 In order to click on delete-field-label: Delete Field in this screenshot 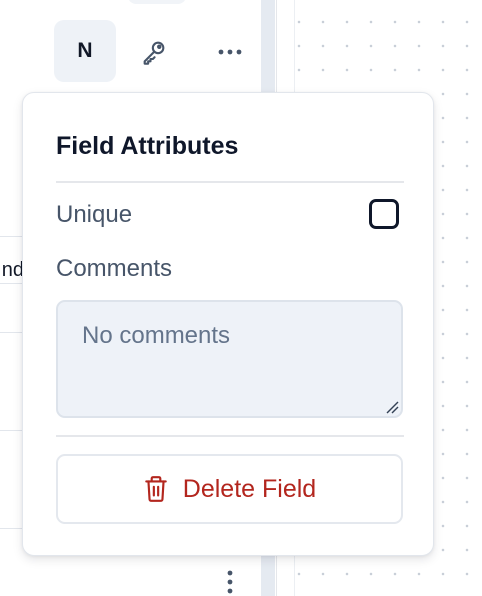, I will do `click(249, 489)`.